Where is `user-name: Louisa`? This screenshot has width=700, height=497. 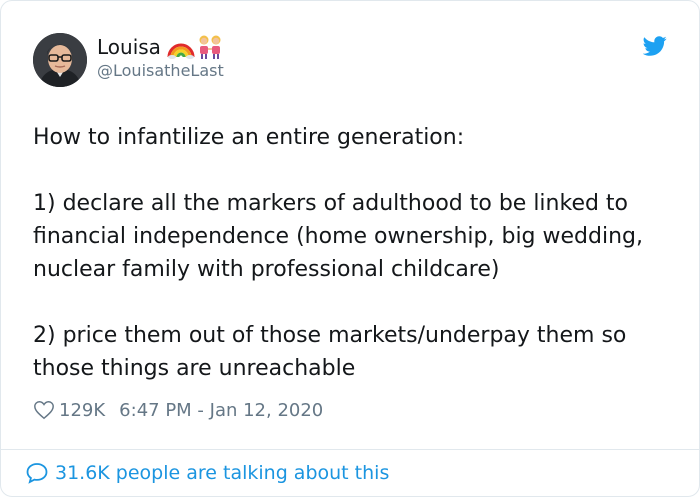
user-name: Louisa is located at coordinates (129, 47).